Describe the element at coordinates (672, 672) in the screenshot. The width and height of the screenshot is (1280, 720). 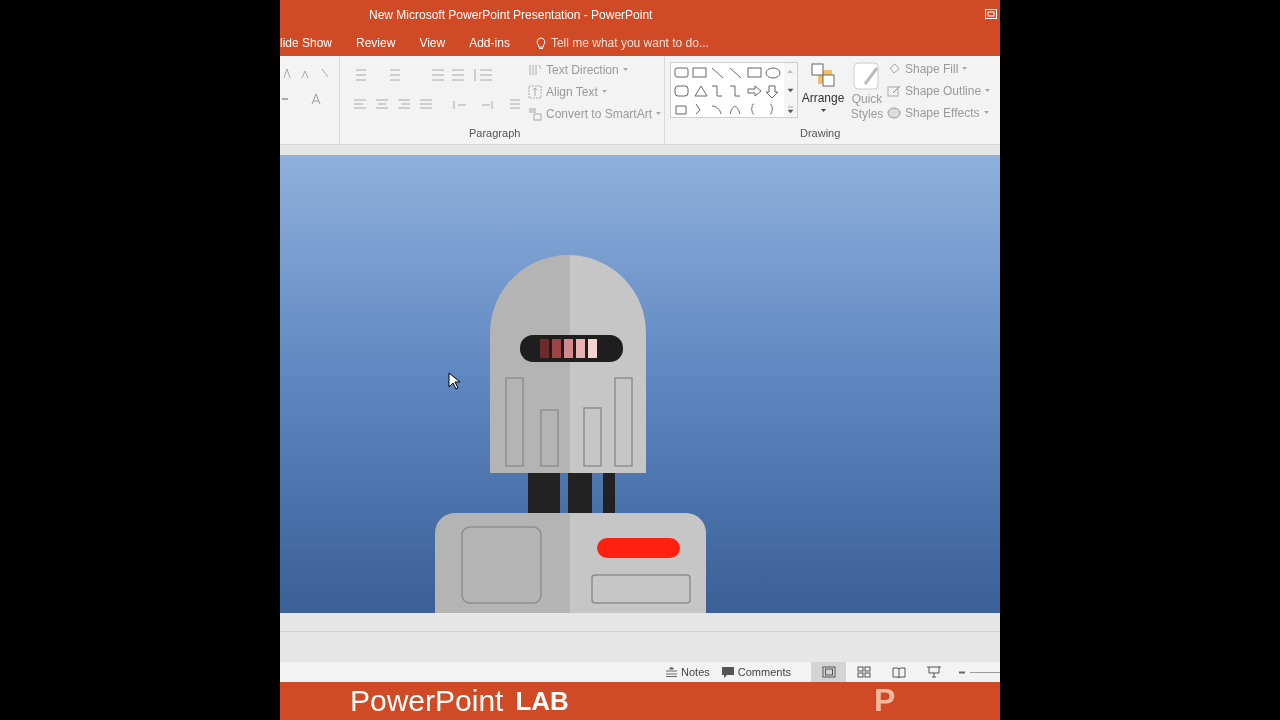
I see `notes-icon` at that location.